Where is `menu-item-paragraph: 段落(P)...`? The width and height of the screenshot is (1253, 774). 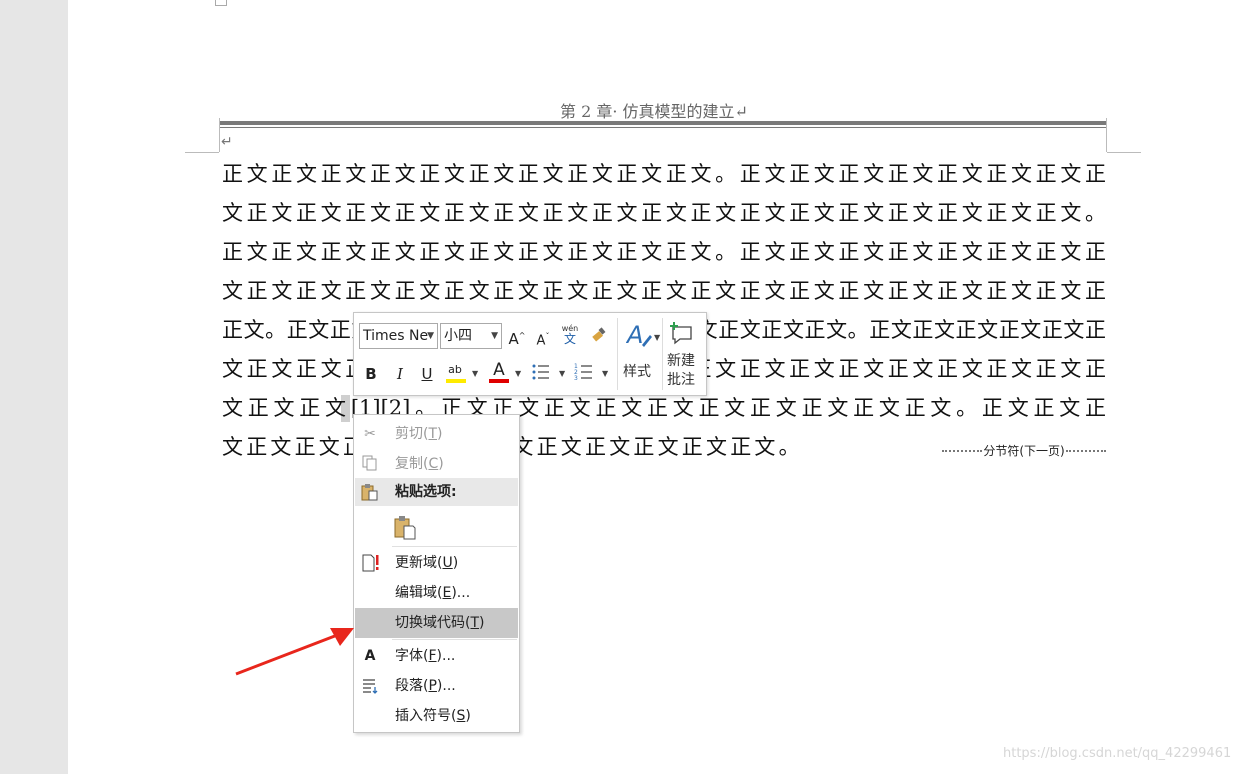 menu-item-paragraph: 段落(P)... is located at coordinates (436, 686).